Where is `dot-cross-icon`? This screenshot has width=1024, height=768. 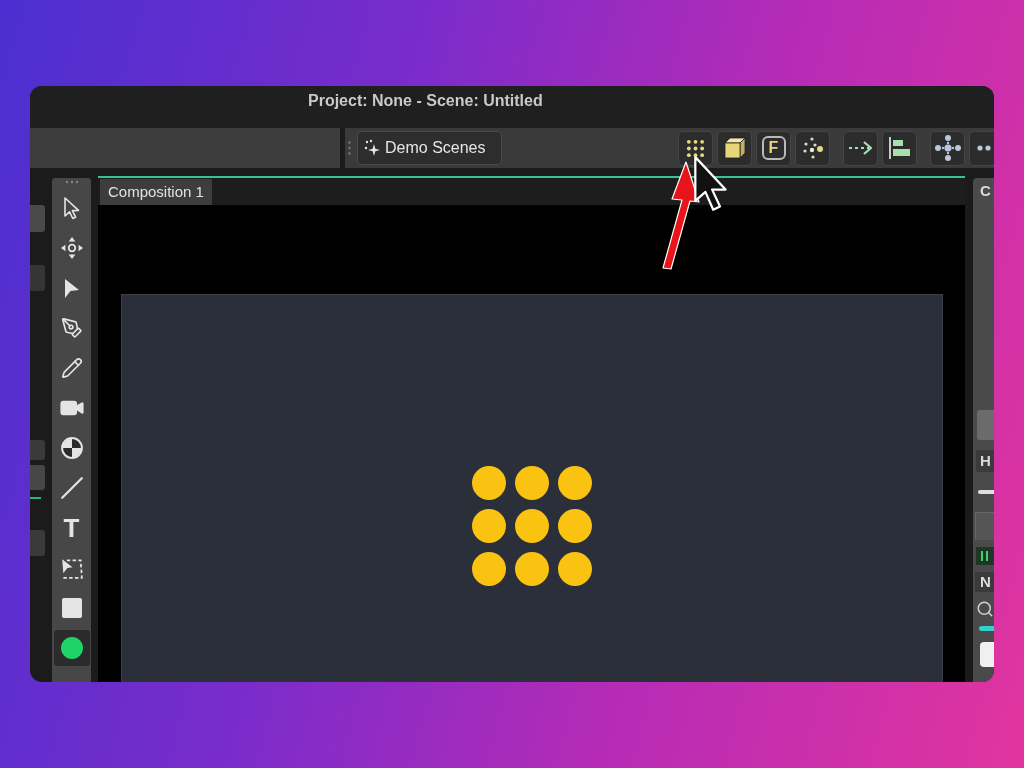 dot-cross-icon is located at coordinates (947, 148).